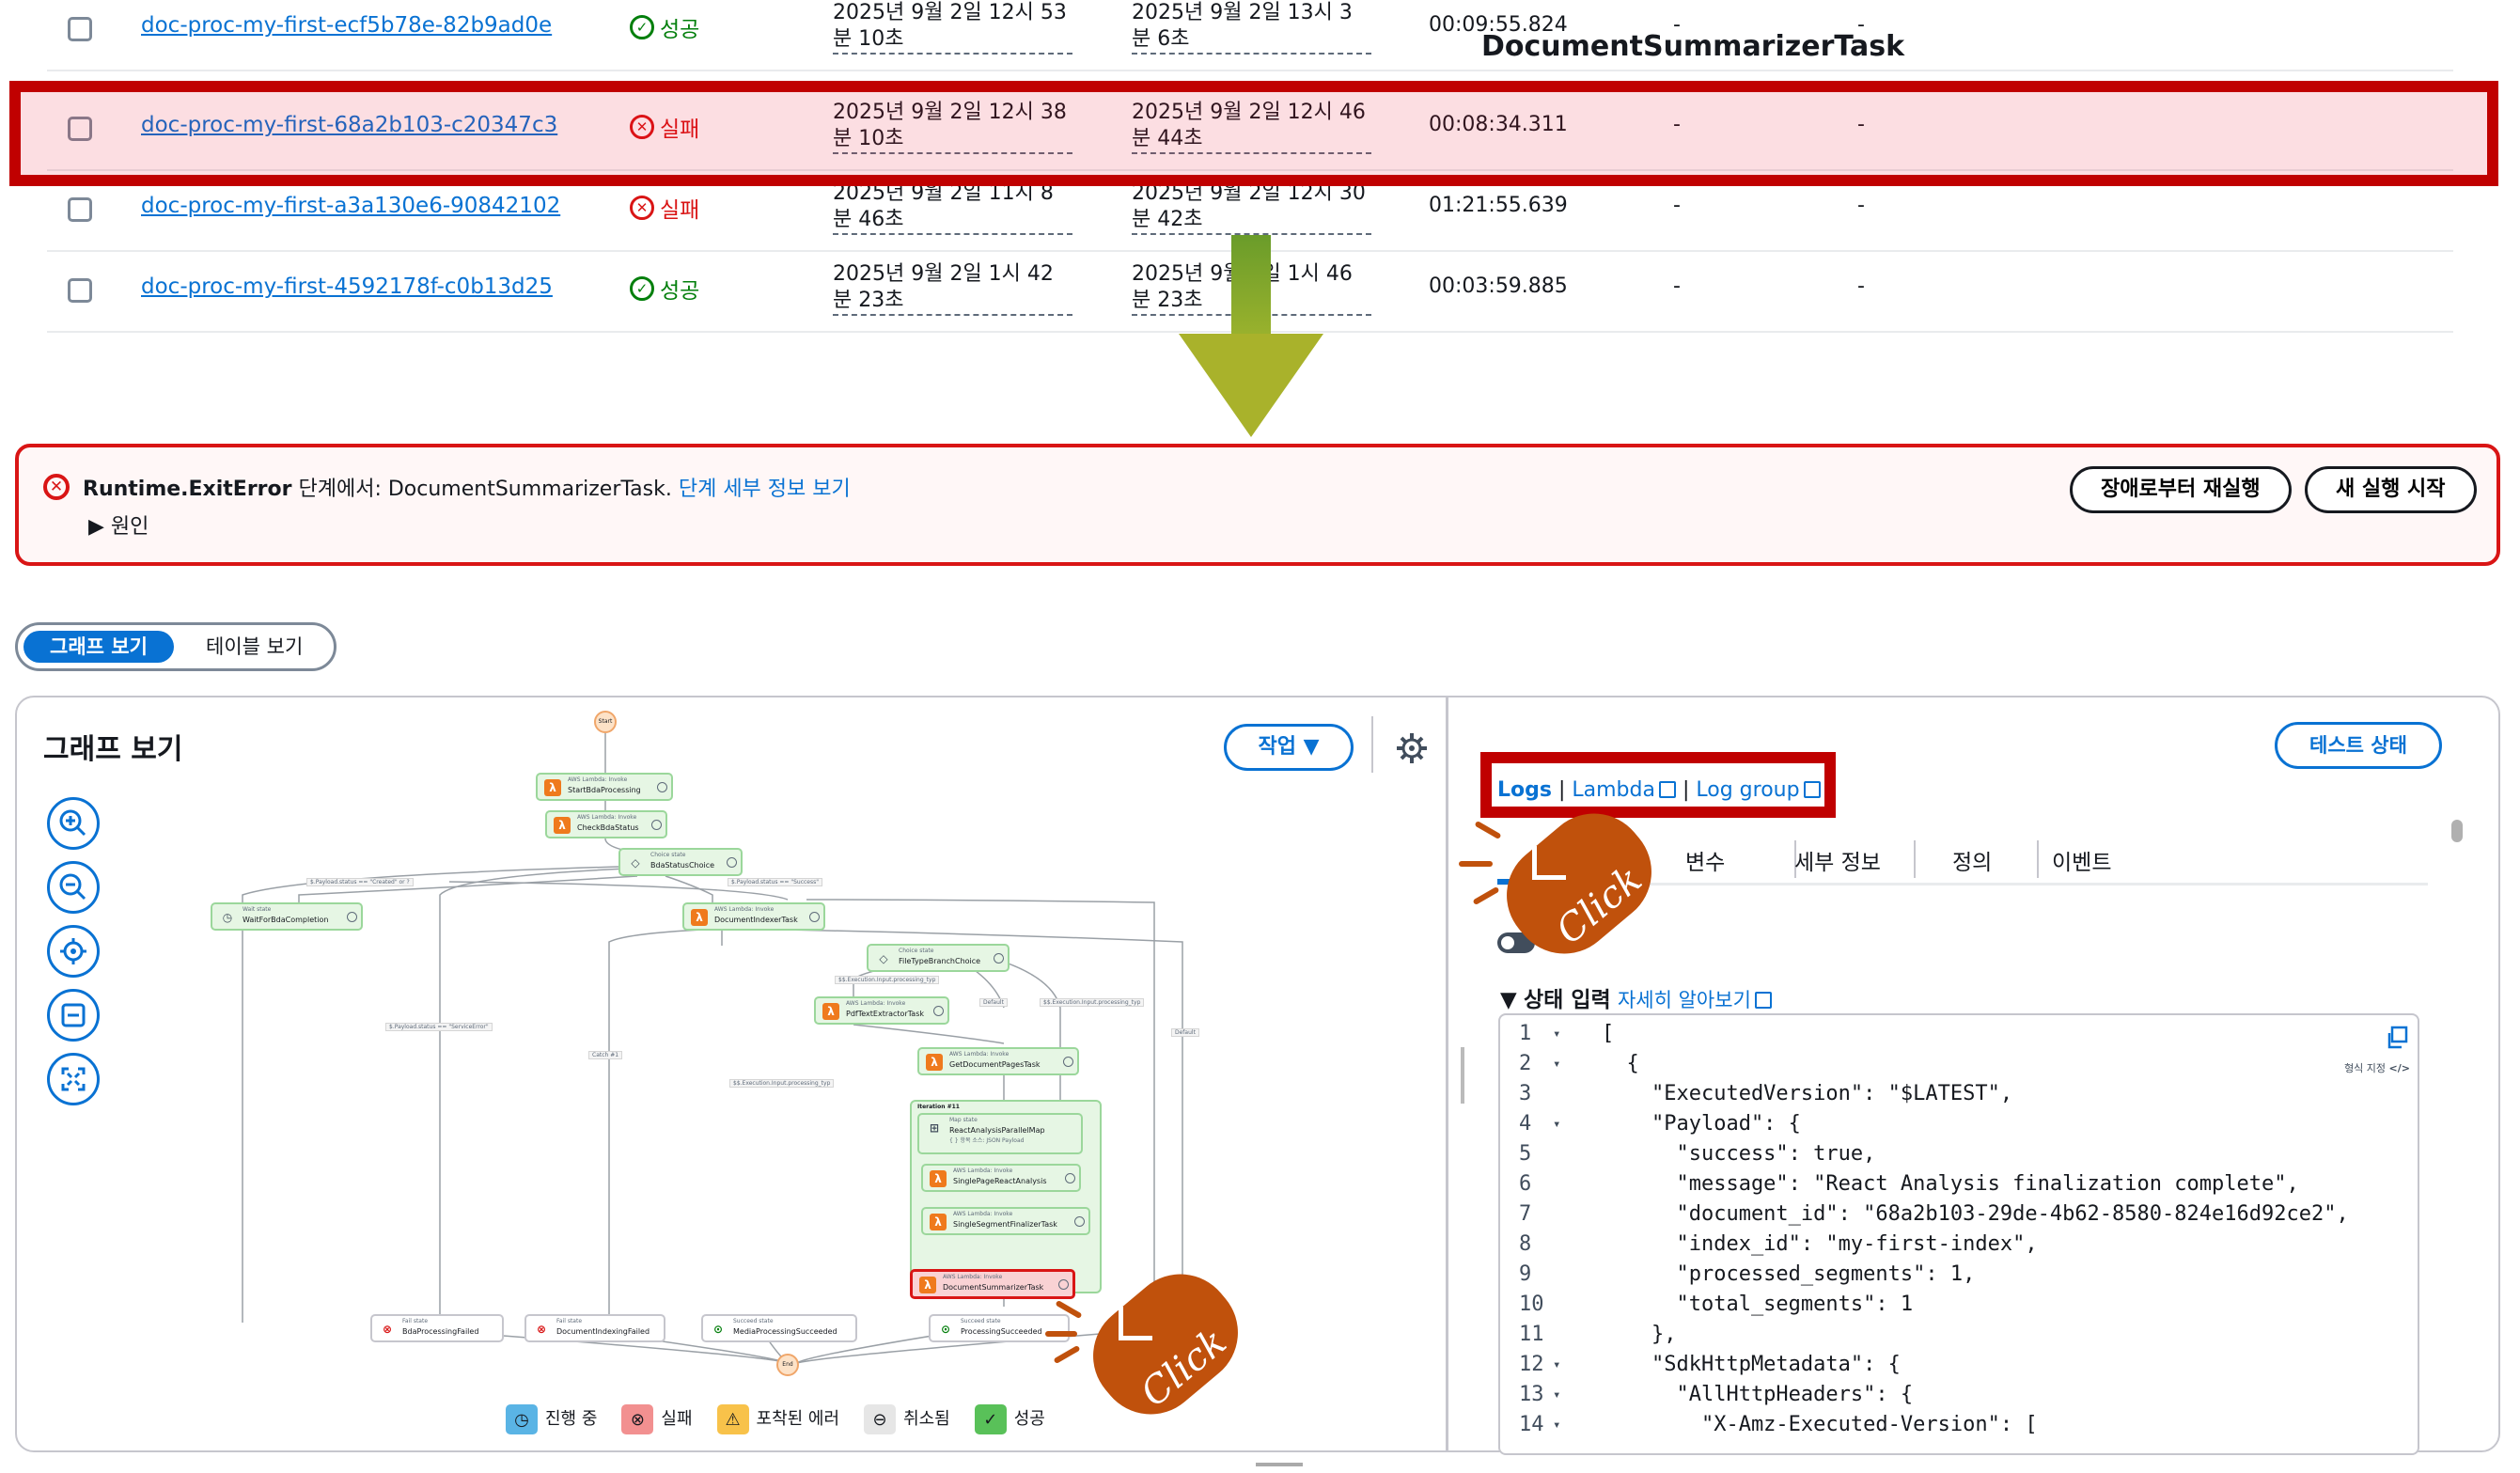 Image resolution: width=2520 pixels, height=1473 pixels. Describe the element at coordinates (664, 289) in the screenshot. I see `status-badge: ✓ 성공` at that location.